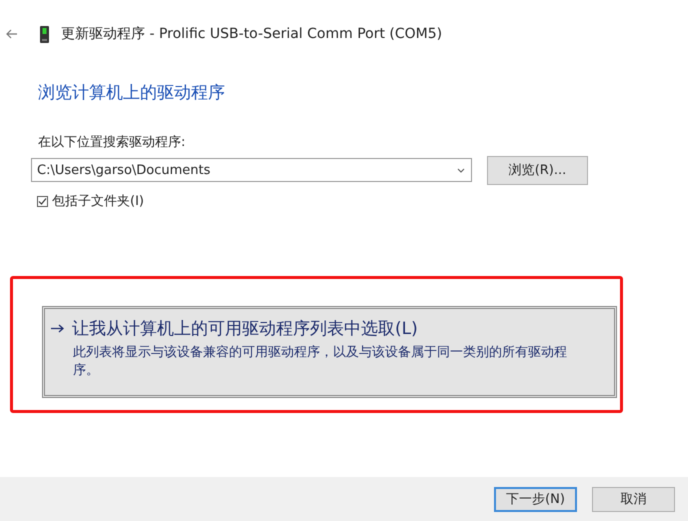  What do you see at coordinates (12, 34) in the screenshot?
I see `back-arrow-icon` at bounding box center [12, 34].